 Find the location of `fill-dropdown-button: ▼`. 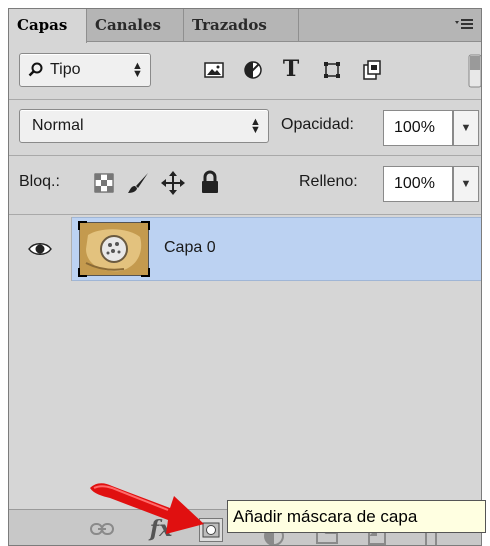

fill-dropdown-button: ▼ is located at coordinates (466, 184).